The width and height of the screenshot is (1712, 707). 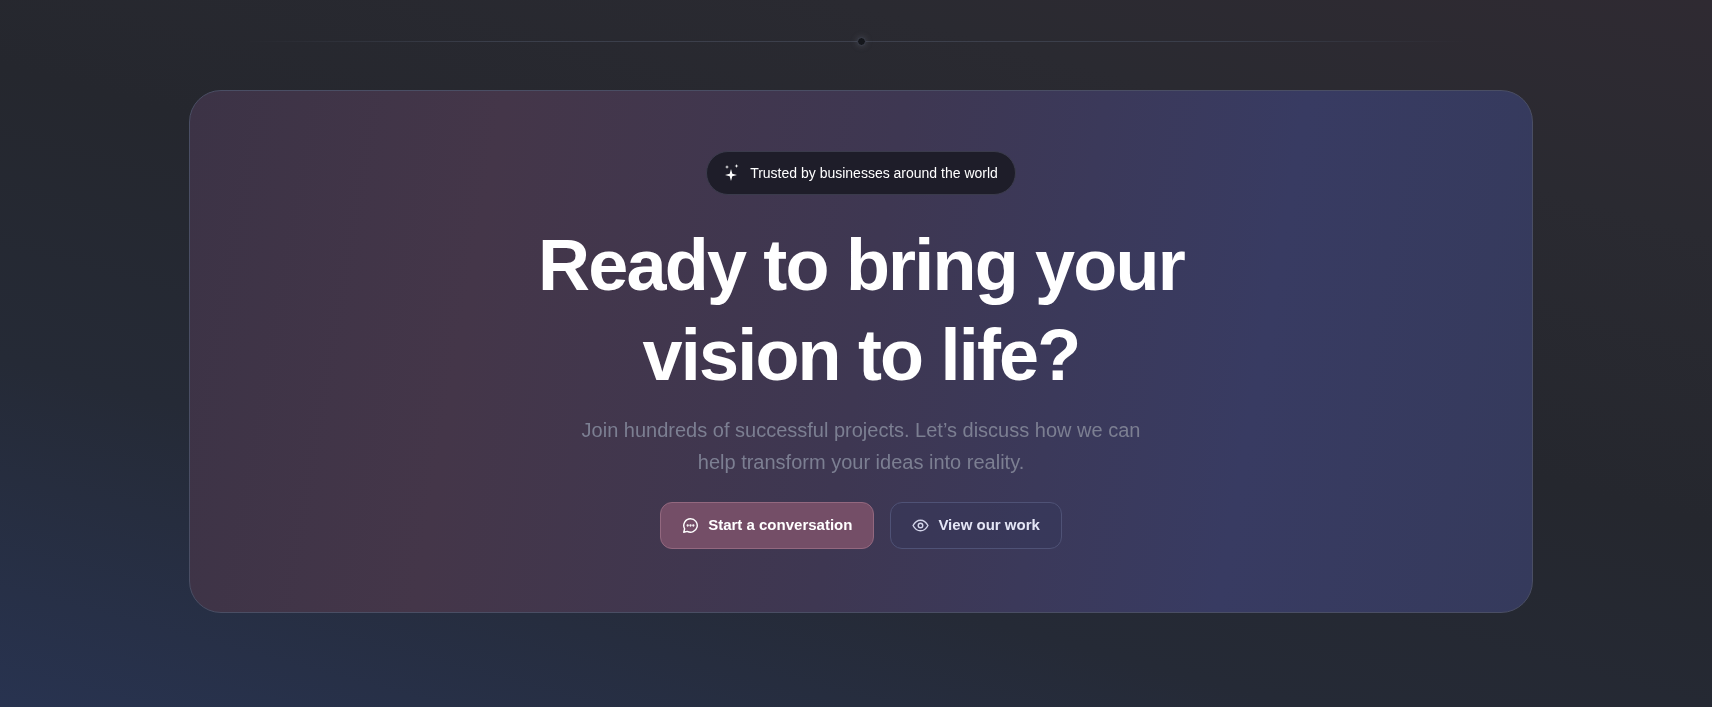 I want to click on badge-text: Trusted by businesses around the world, so click(x=874, y=173).